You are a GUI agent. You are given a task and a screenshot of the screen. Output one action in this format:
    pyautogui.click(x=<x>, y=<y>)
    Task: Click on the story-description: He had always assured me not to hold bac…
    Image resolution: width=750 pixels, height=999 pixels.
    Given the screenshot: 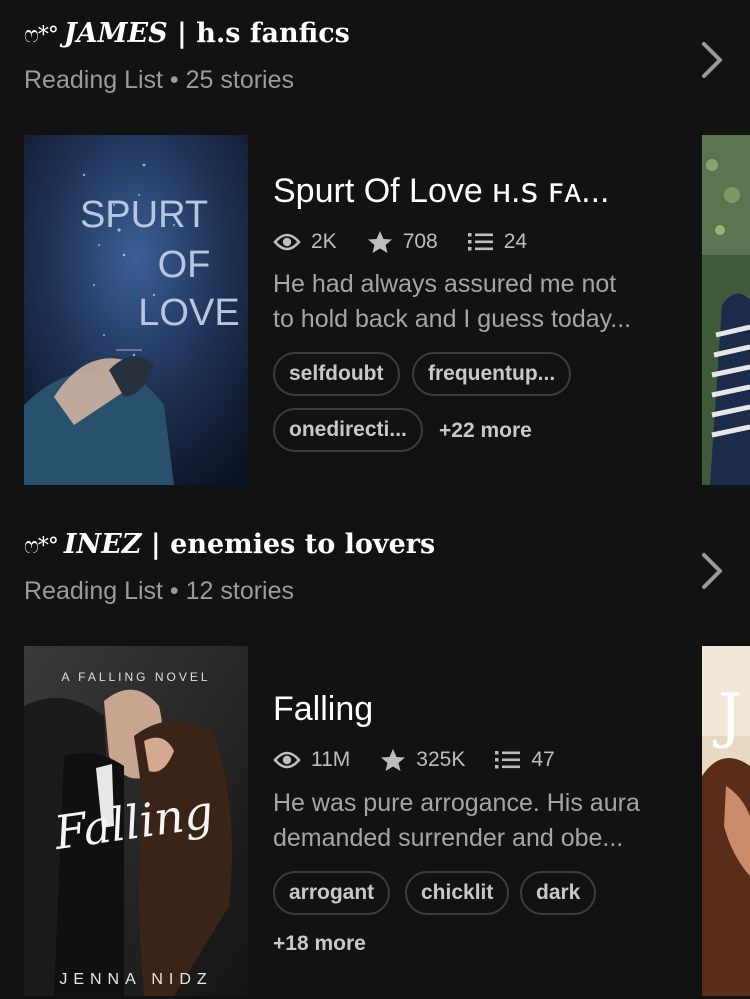 What is the action you would take?
    pyautogui.click(x=468, y=302)
    